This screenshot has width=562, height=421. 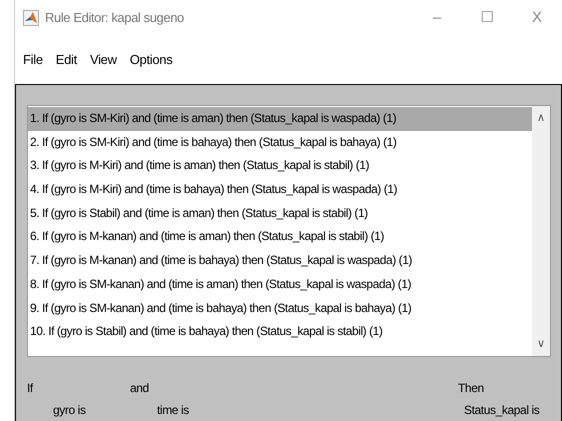 What do you see at coordinates (537, 18) in the screenshot?
I see `close-button: X` at bounding box center [537, 18].